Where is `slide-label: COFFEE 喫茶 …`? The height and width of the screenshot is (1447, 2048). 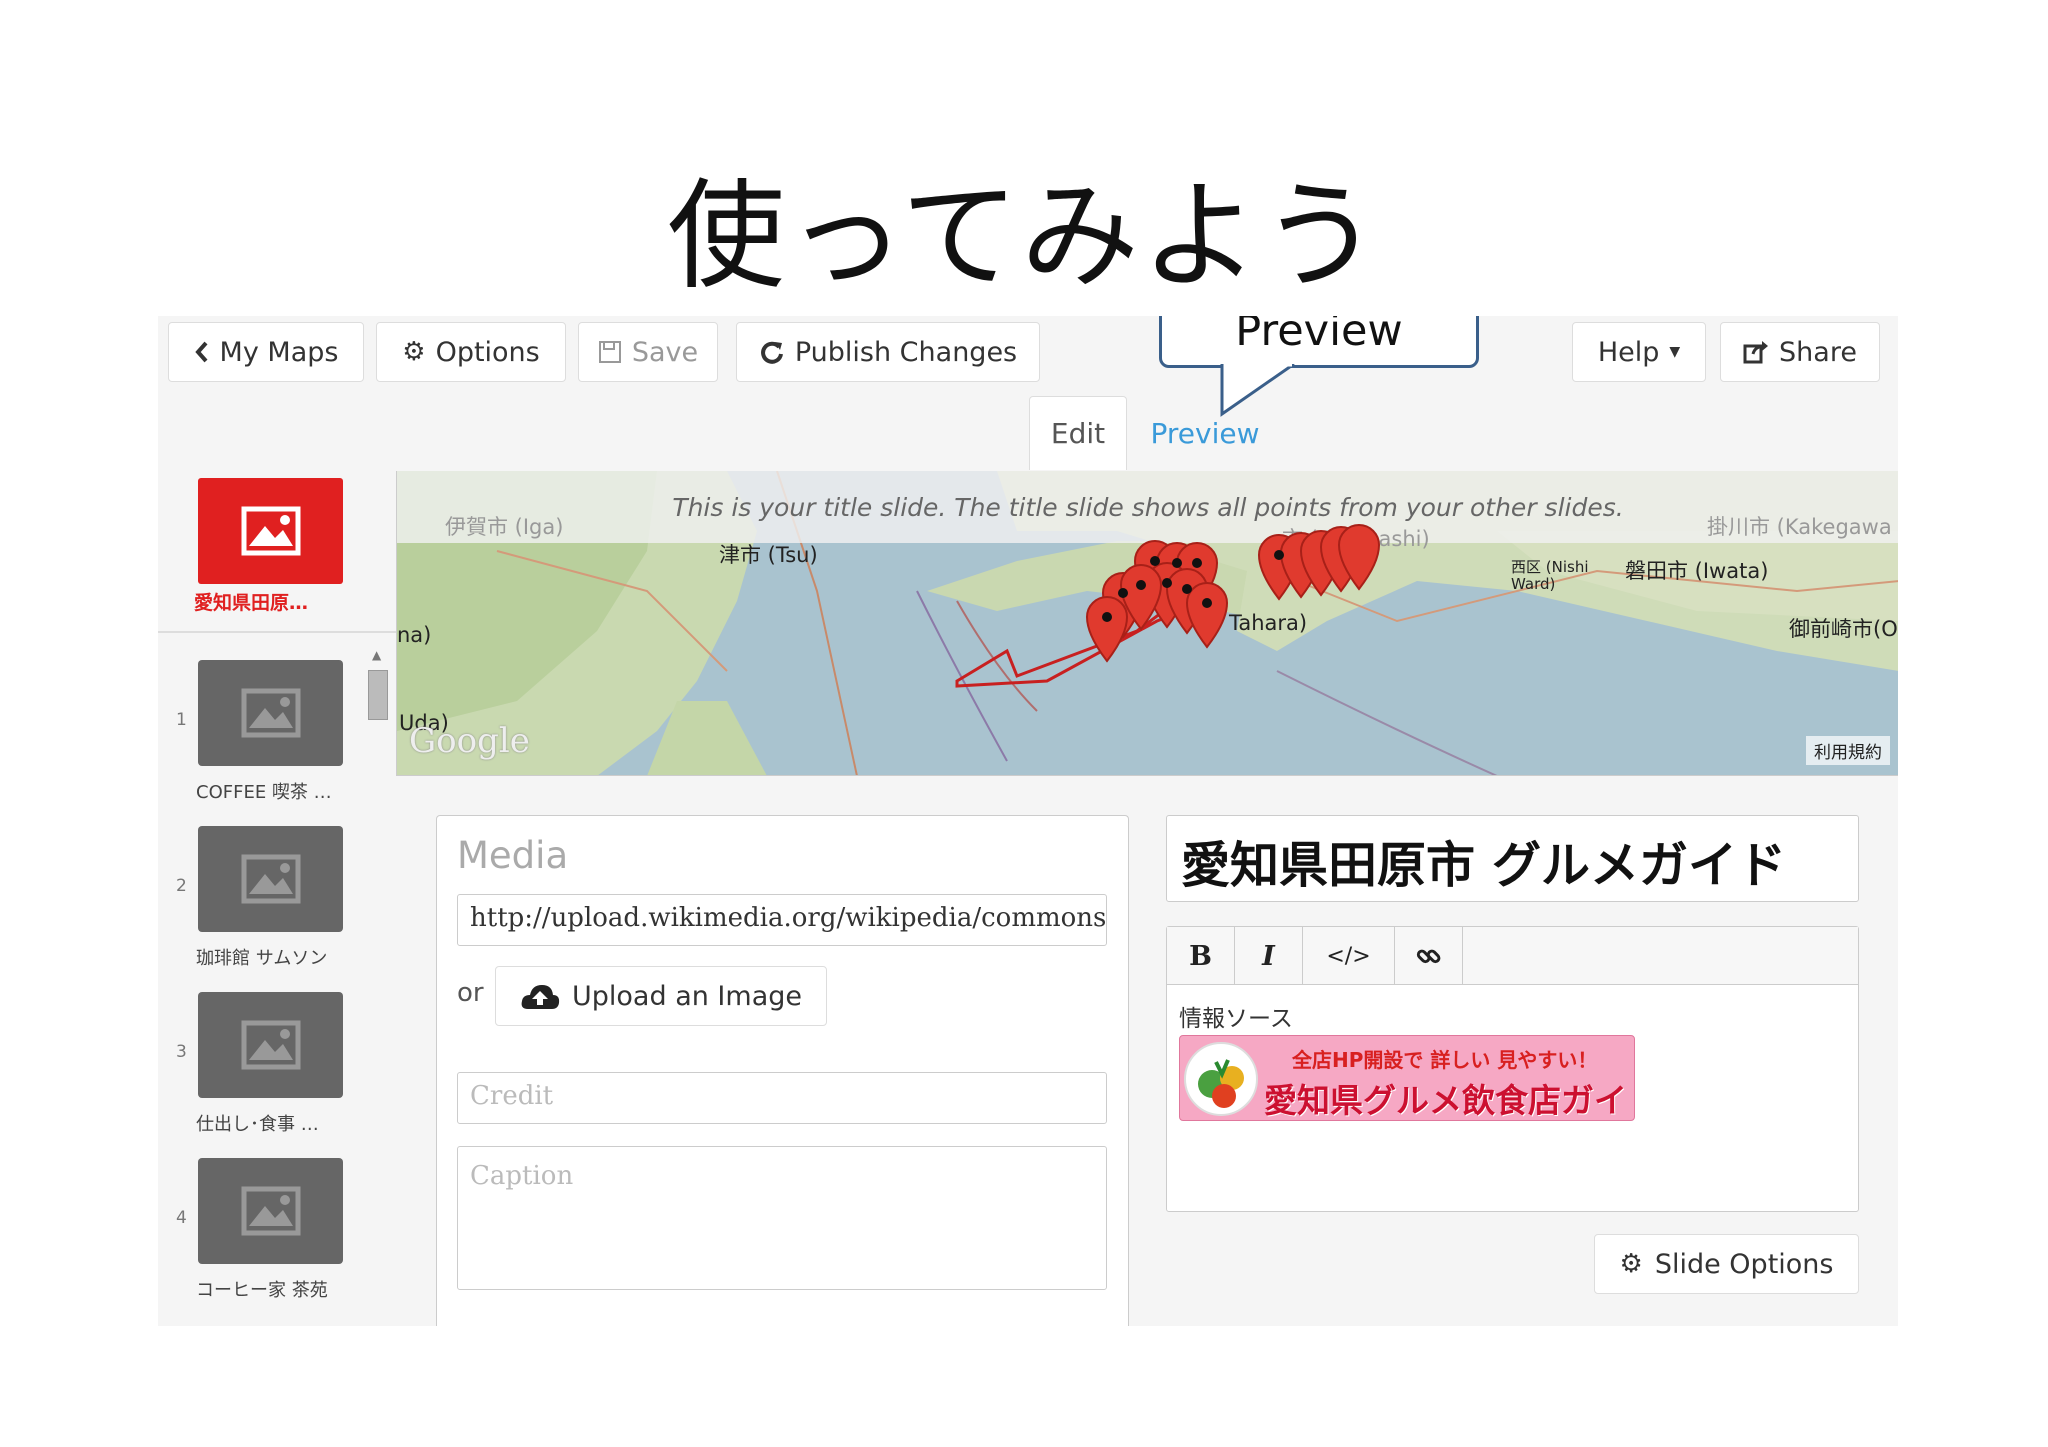
slide-label: COFFEE 喫茶 … is located at coordinates (264, 792).